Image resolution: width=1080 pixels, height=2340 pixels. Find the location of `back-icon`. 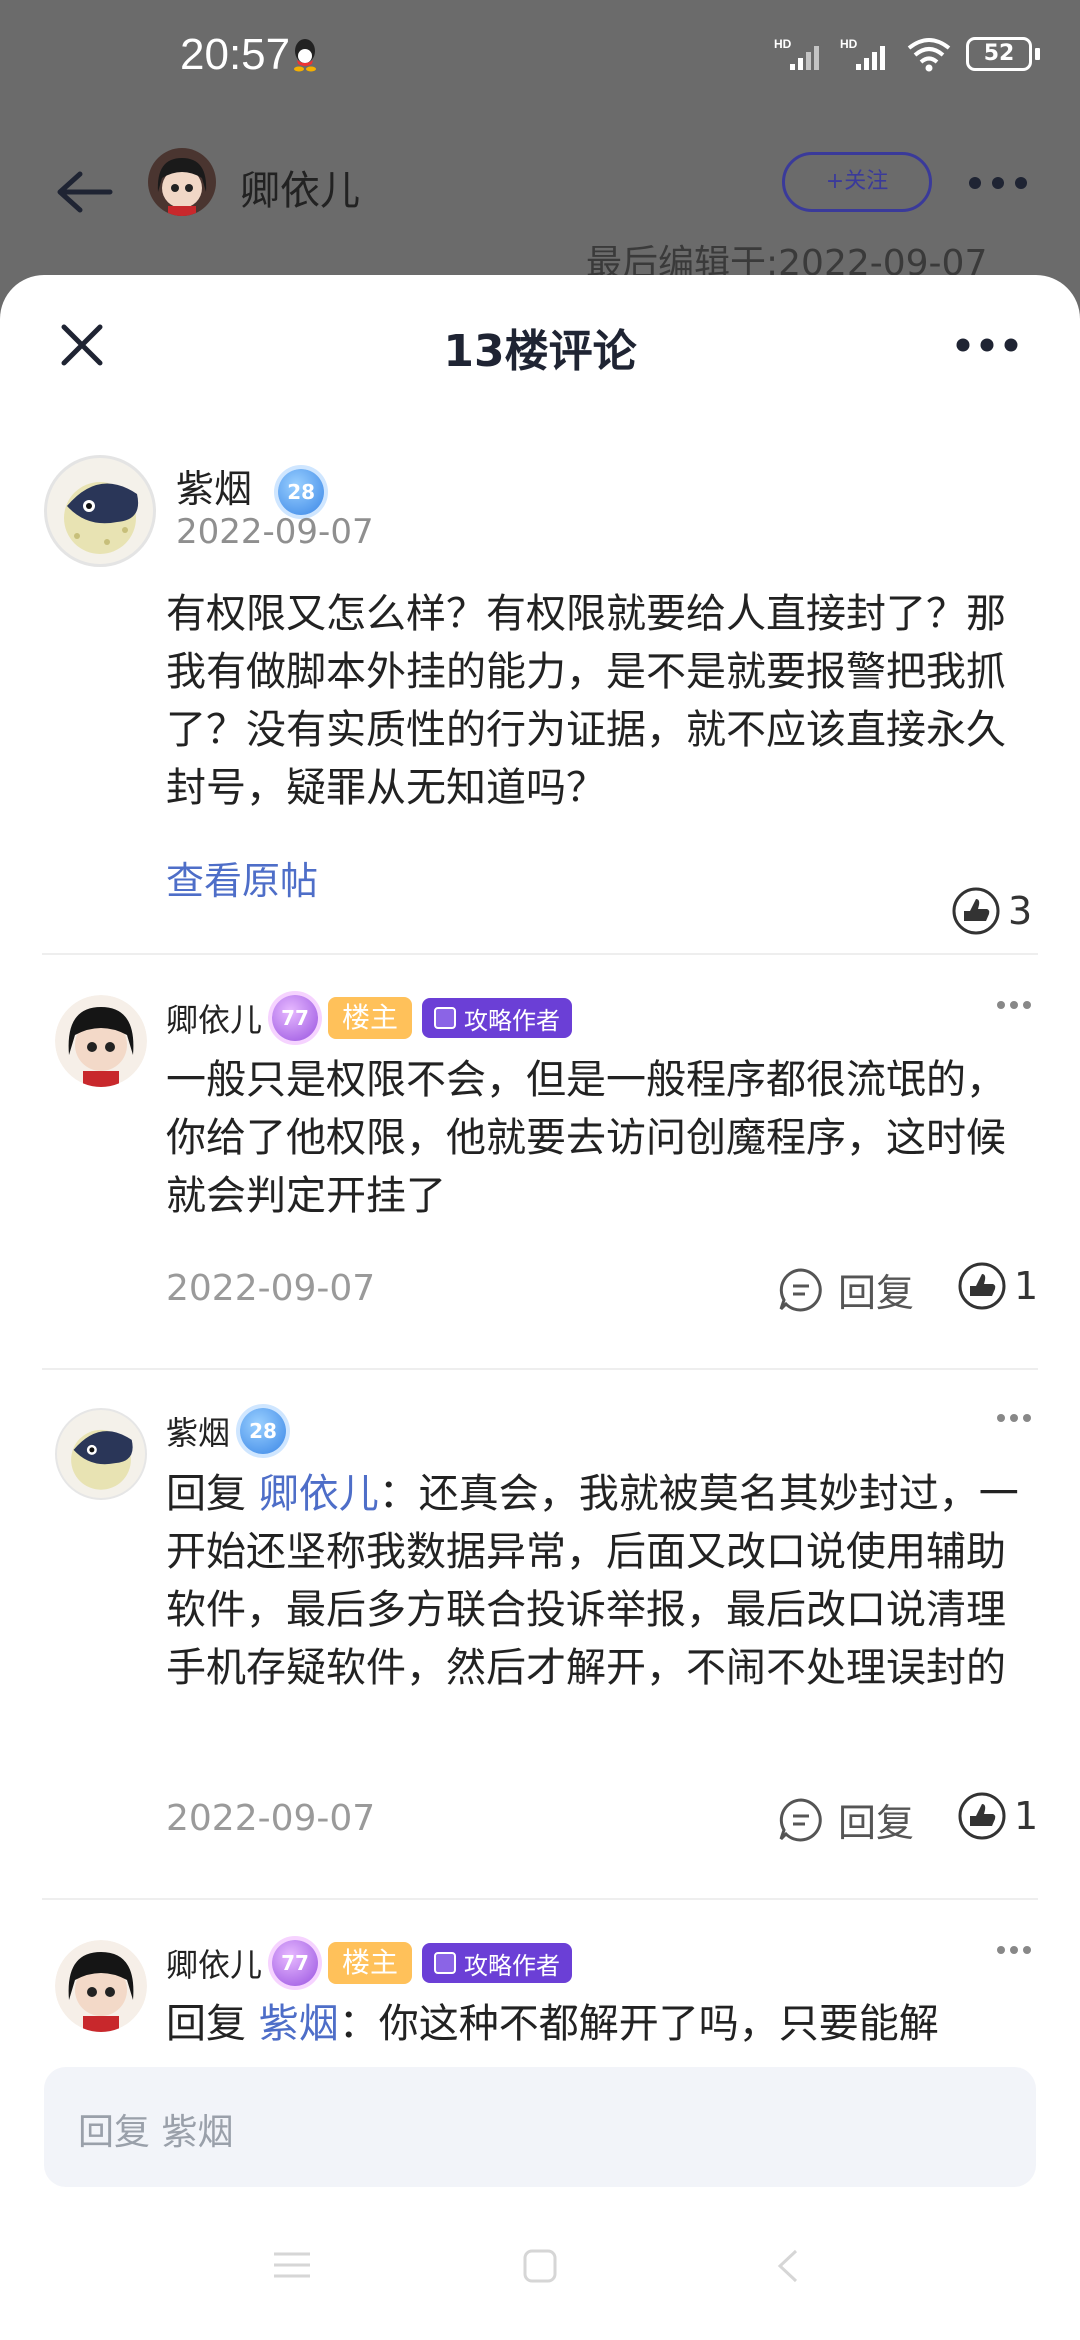

back-icon is located at coordinates (788, 2266).